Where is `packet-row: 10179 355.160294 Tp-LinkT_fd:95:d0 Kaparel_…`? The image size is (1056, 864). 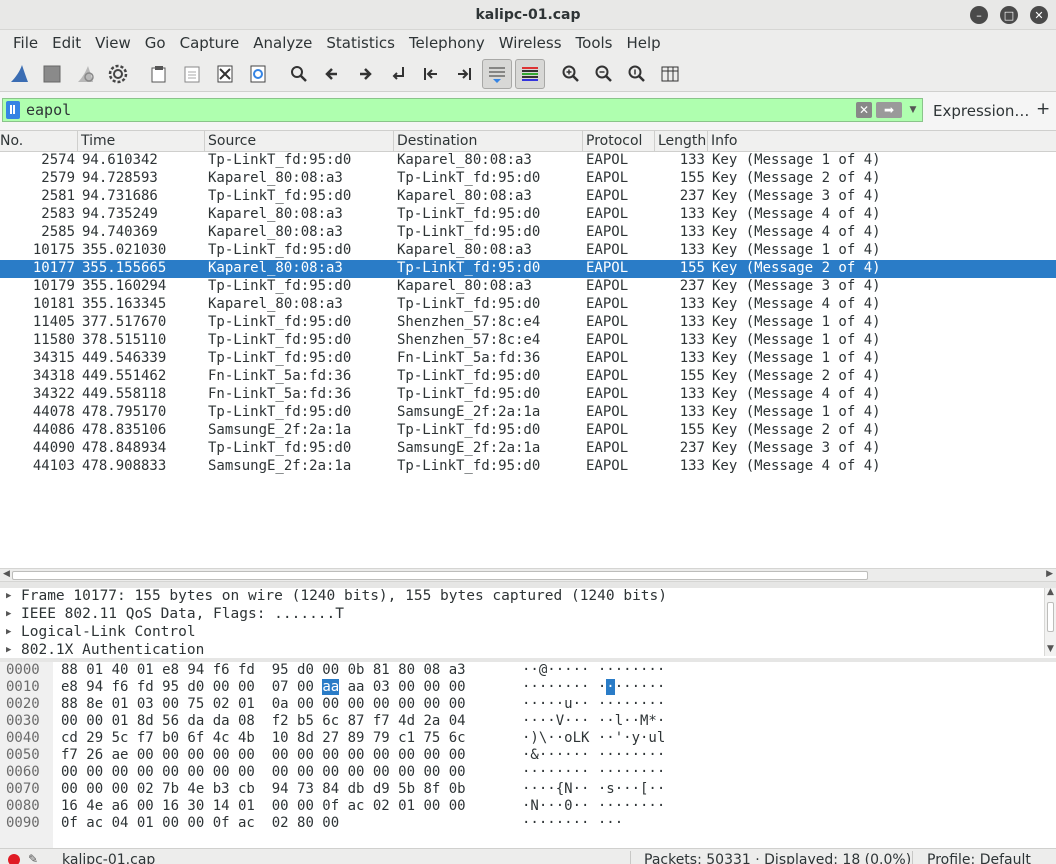
packet-row: 10179 355.160294 Tp-LinkT_fd:95:d0 Kaparel_… is located at coordinates (528, 287).